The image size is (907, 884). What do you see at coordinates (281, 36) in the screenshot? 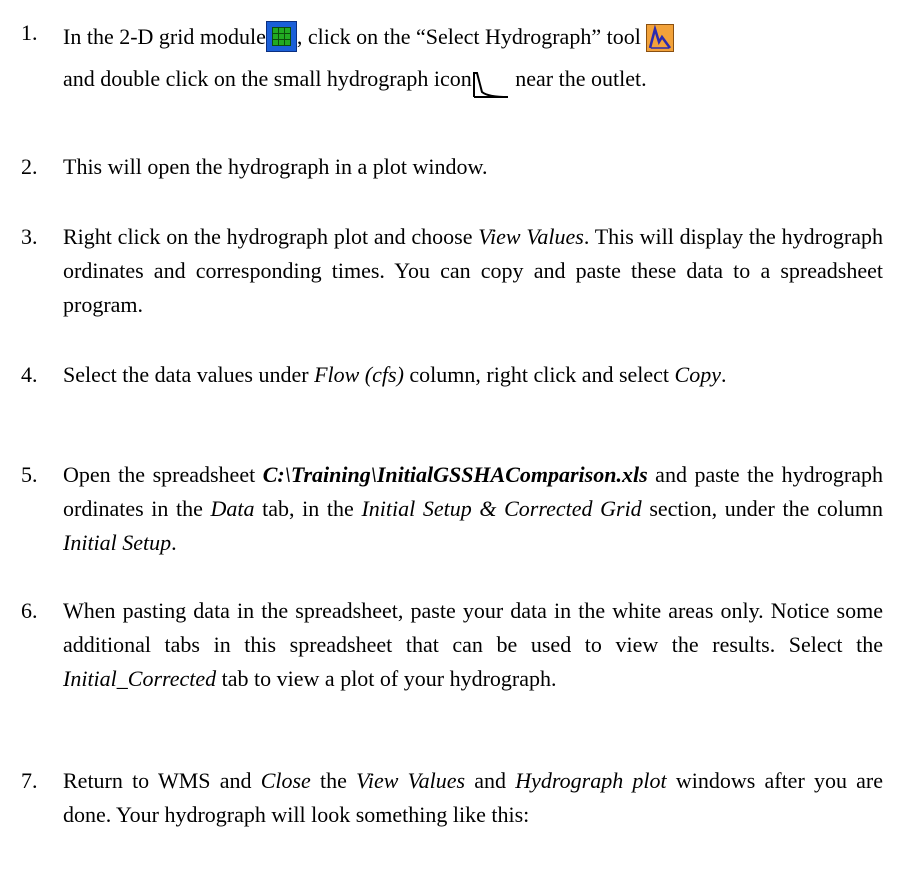
I see `grid-module-icon` at bounding box center [281, 36].